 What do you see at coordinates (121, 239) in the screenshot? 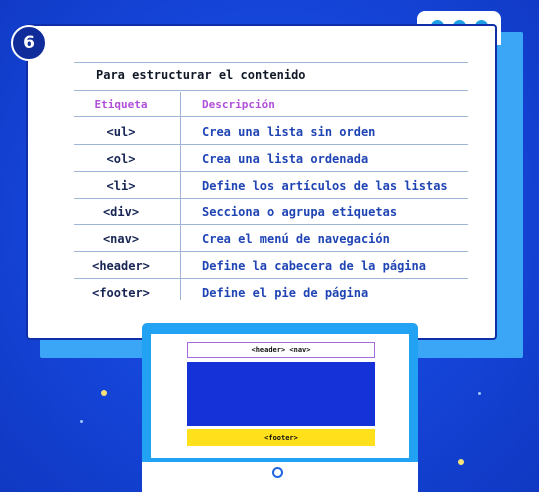
I see `table-row-tag: <nav>` at bounding box center [121, 239].